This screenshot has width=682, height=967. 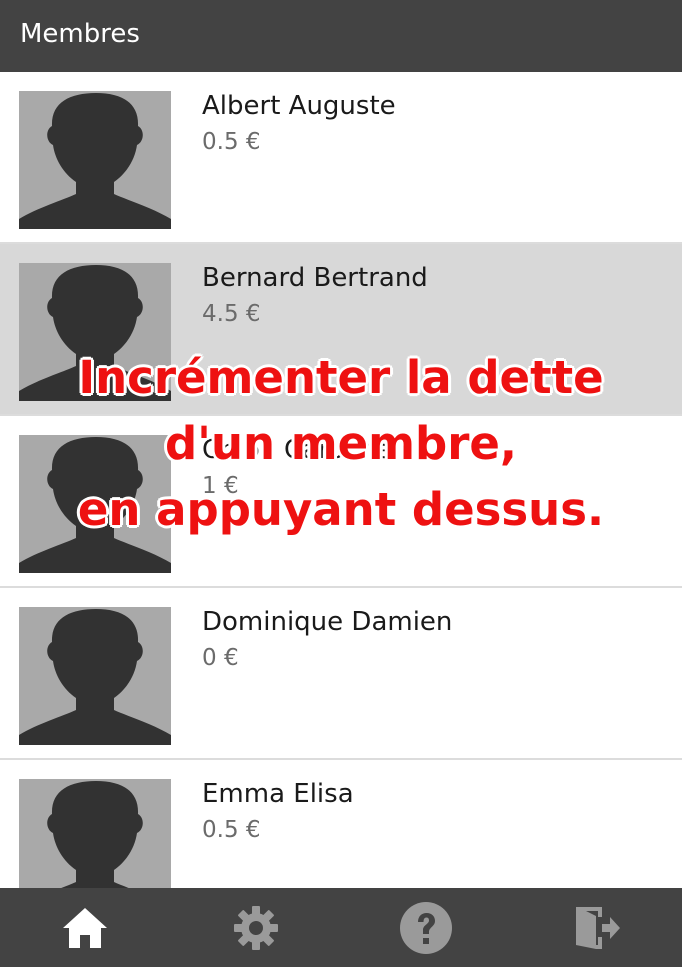 I want to click on nav-settings, so click(x=256, y=927).